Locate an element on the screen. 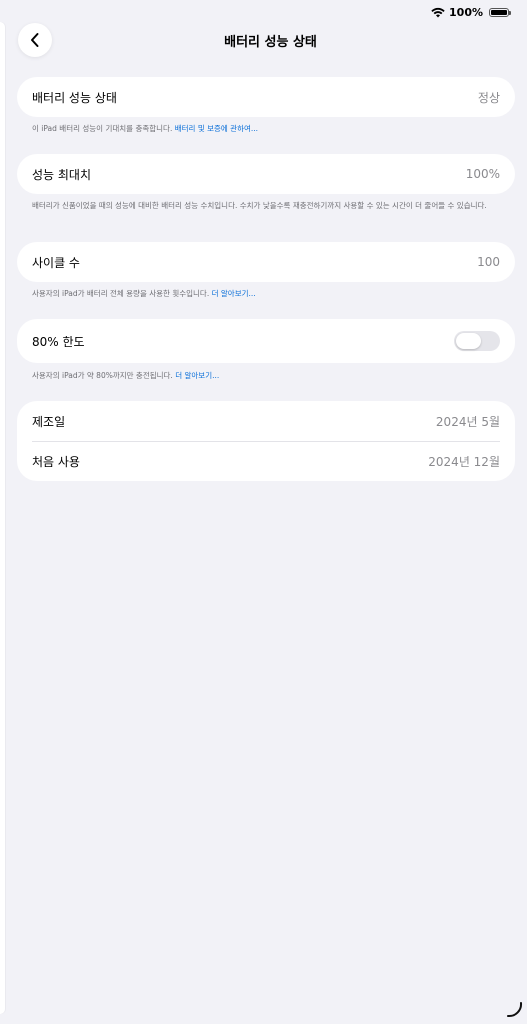  sidebar-edge is located at coordinates (2, 518).